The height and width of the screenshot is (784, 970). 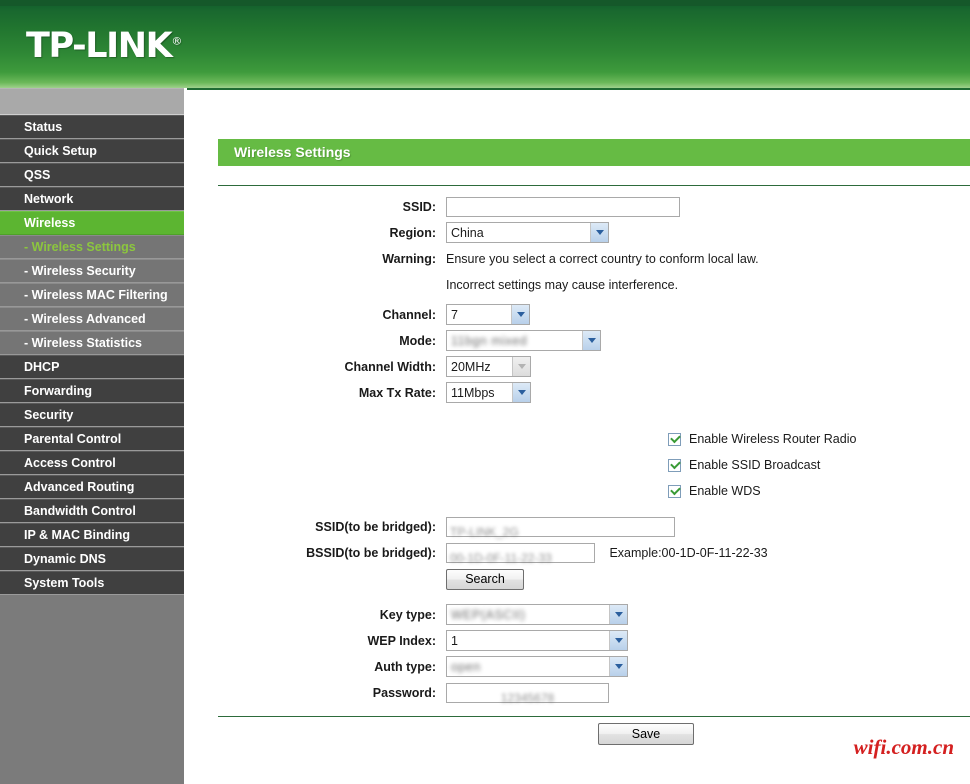 I want to click on mode-select: 11bgn mixed, so click(x=523, y=341).